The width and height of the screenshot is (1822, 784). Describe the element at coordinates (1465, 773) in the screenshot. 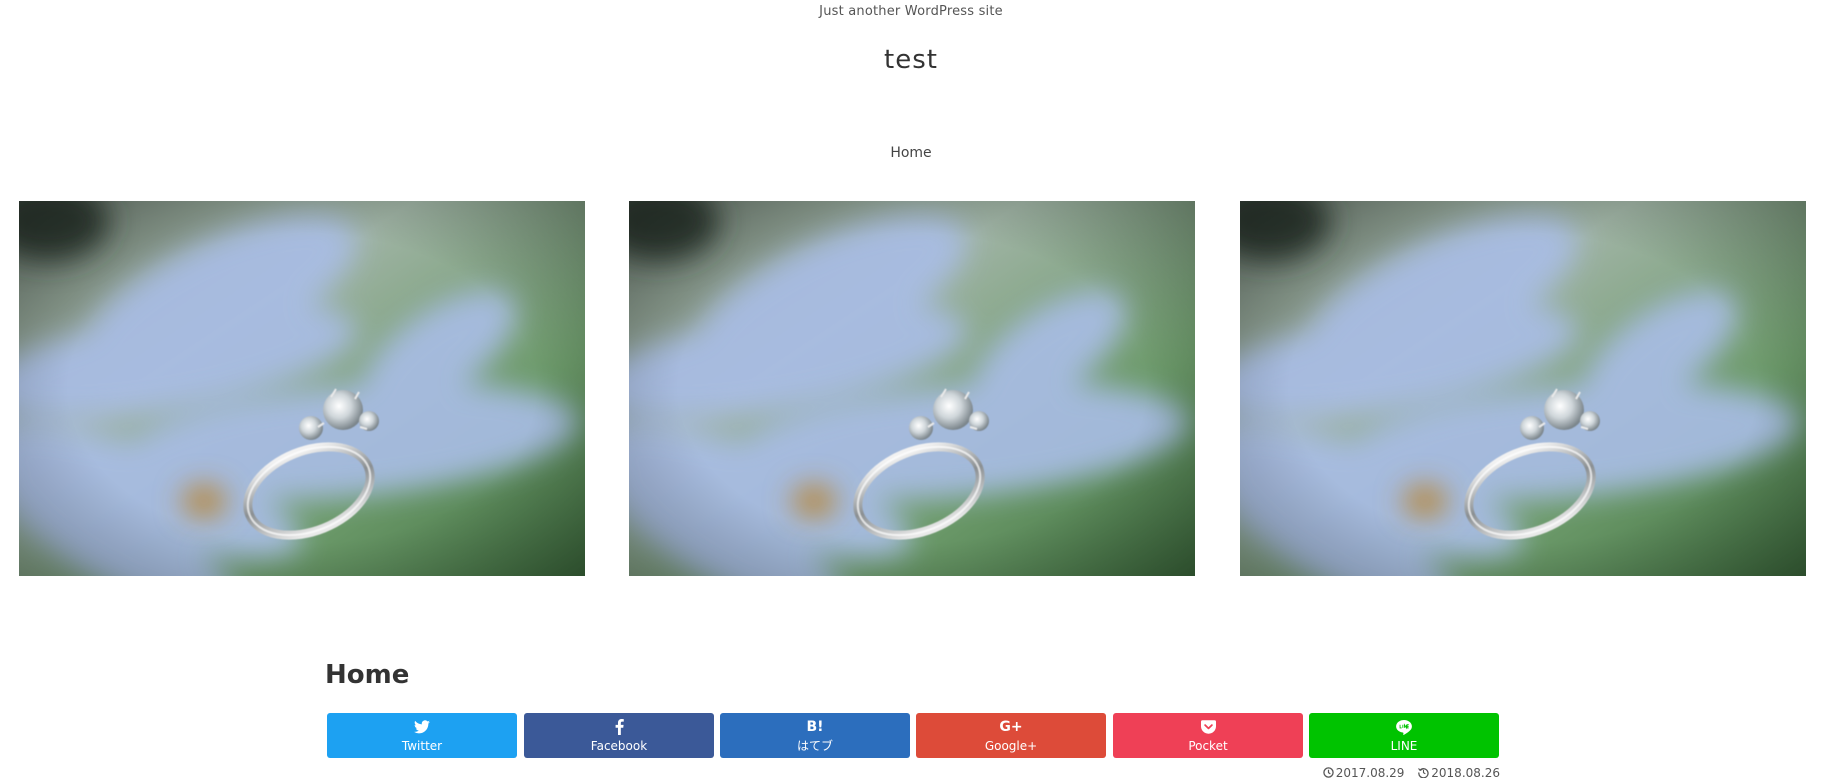

I see `updated-date-text: 2018.08.26` at that location.